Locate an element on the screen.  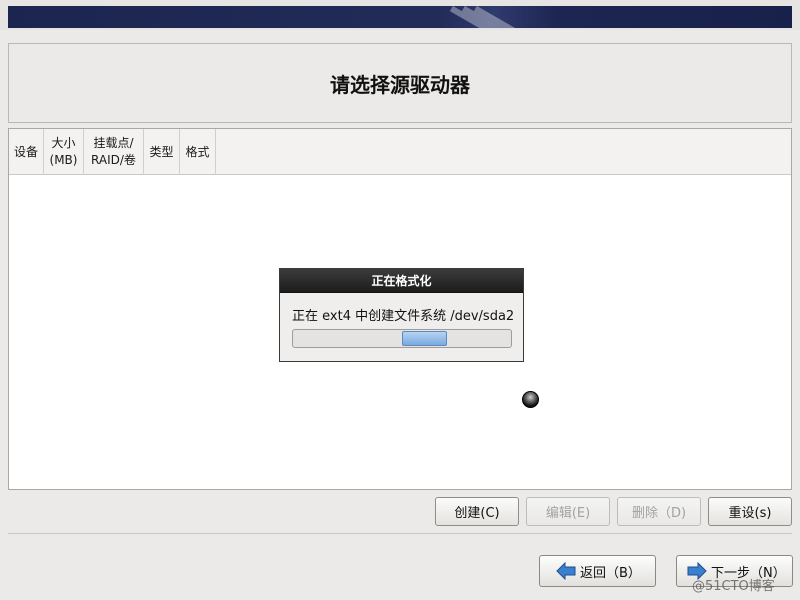
column-header-size: 大小 (MB) is located at coordinates (64, 152).